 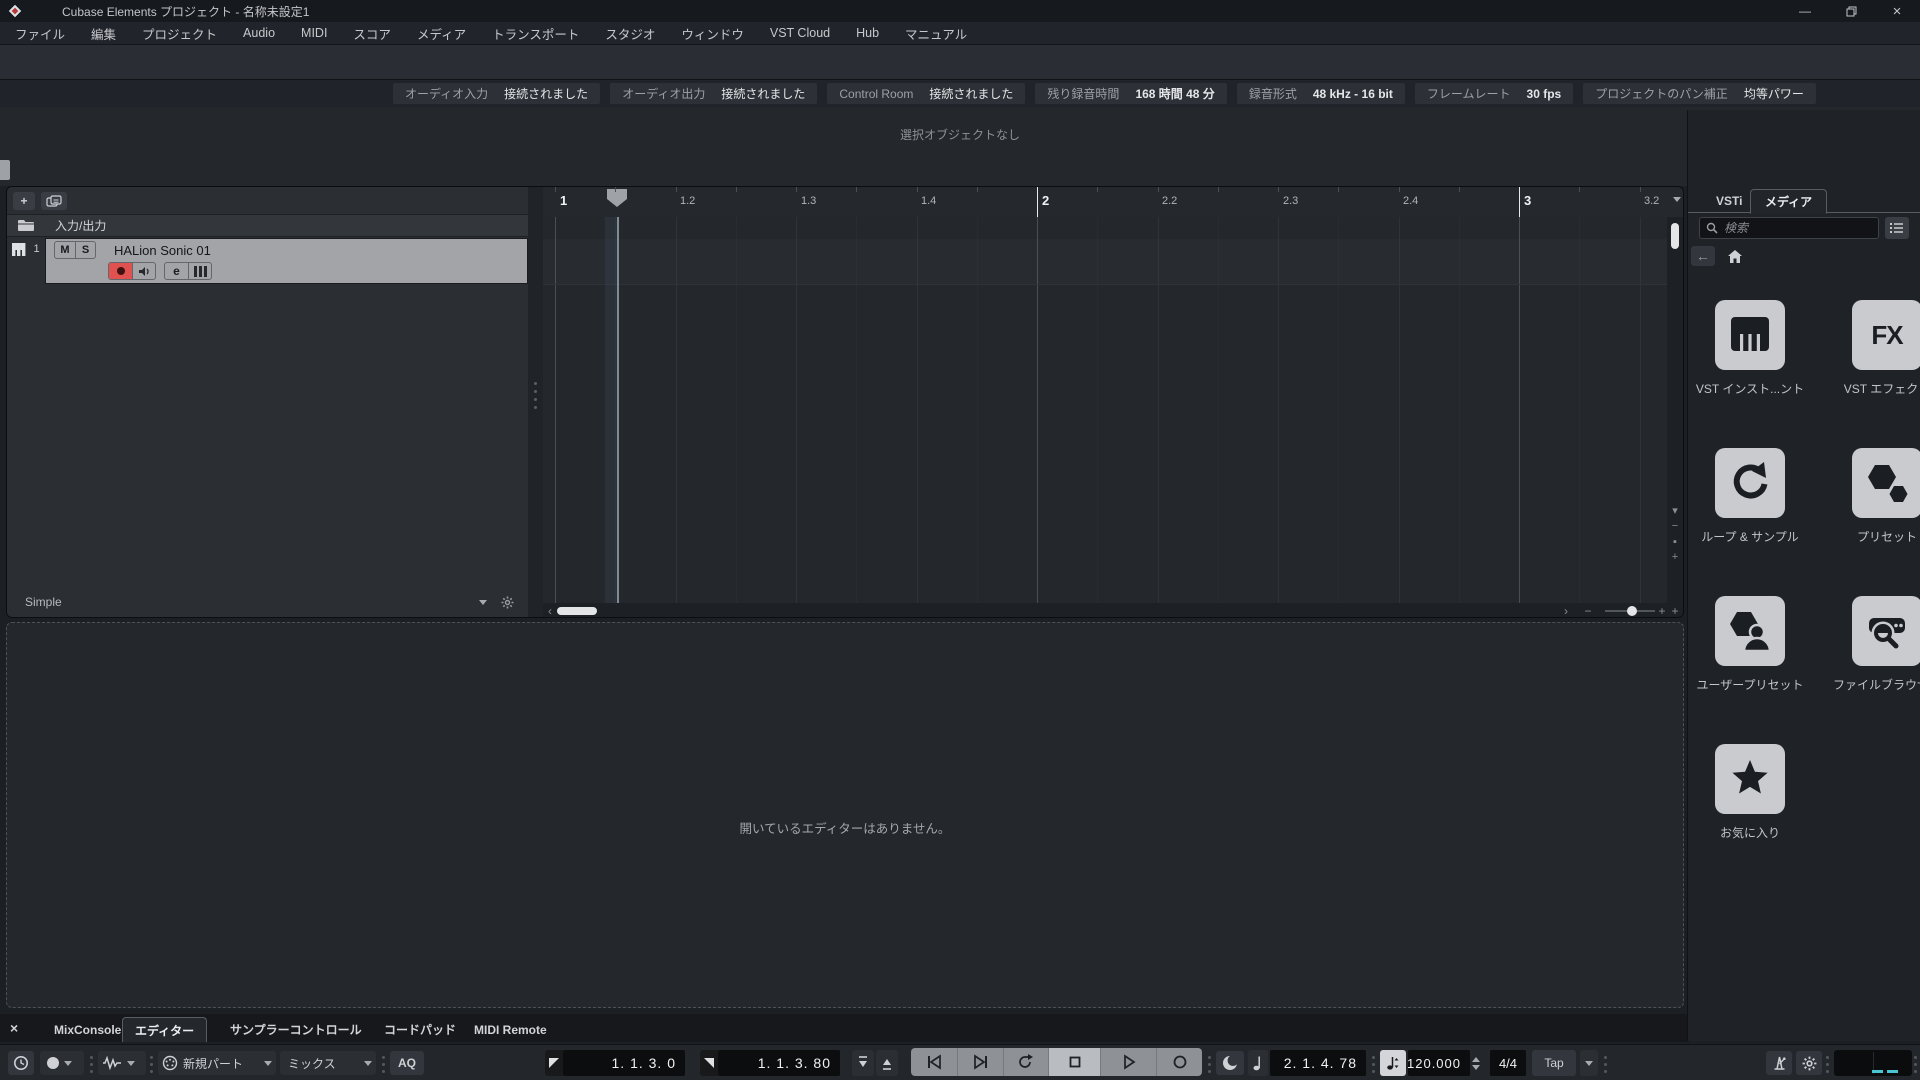 What do you see at coordinates (21, 1063) in the screenshot?
I see `constrain-delay-compensation-icon` at bounding box center [21, 1063].